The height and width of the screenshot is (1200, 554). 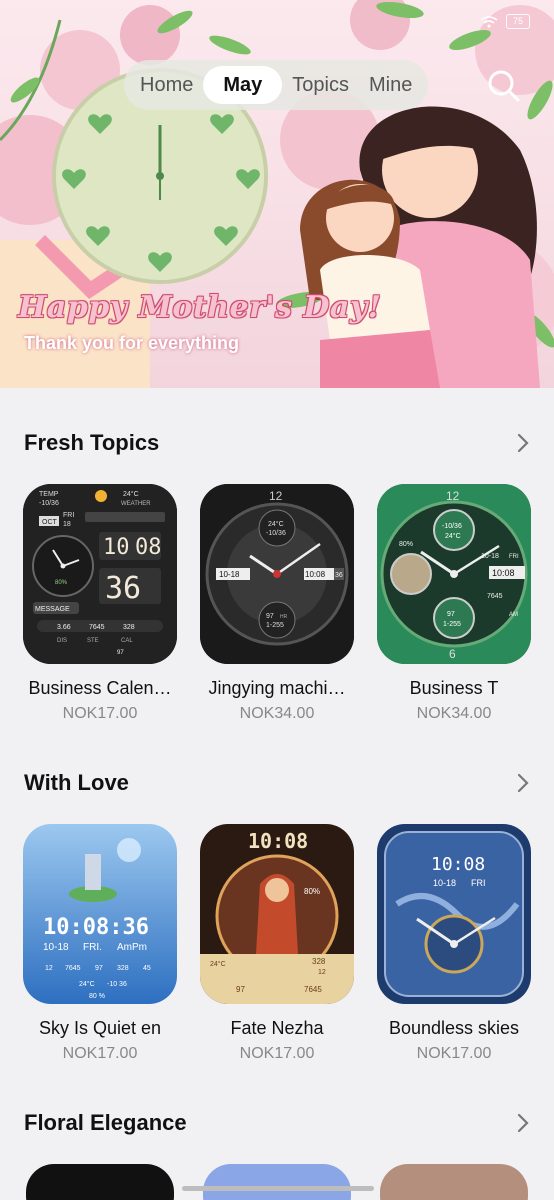 I want to click on banner-title: Happy Mother's Day!, so click(x=200, y=307).